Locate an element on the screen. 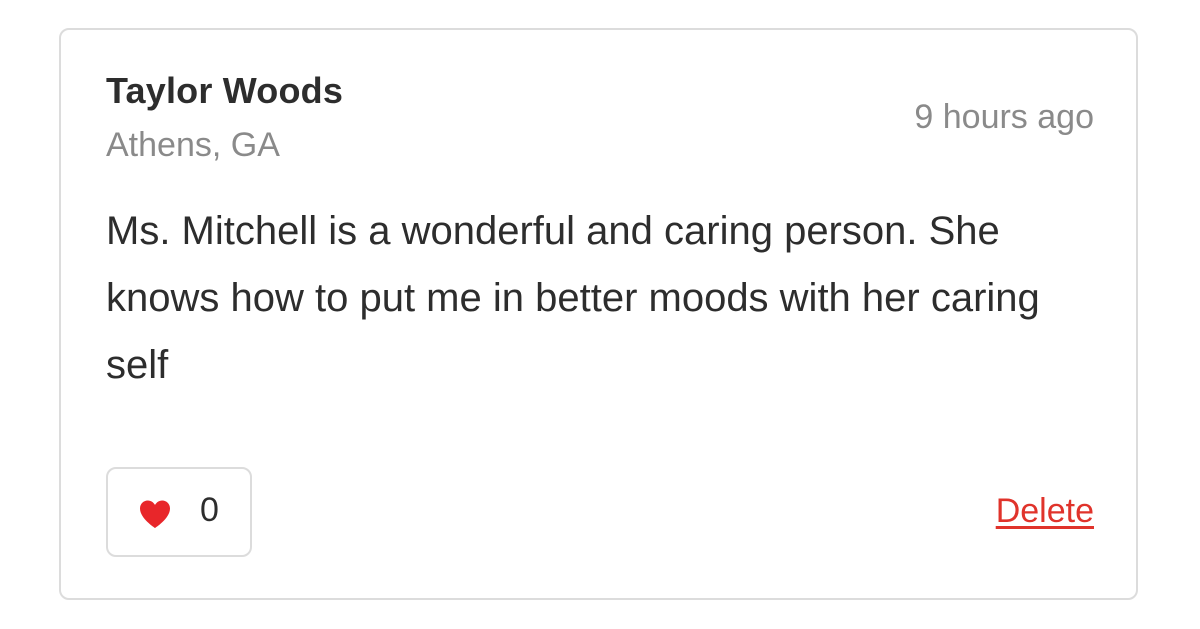  delete-link: Delete is located at coordinates (1045, 511).